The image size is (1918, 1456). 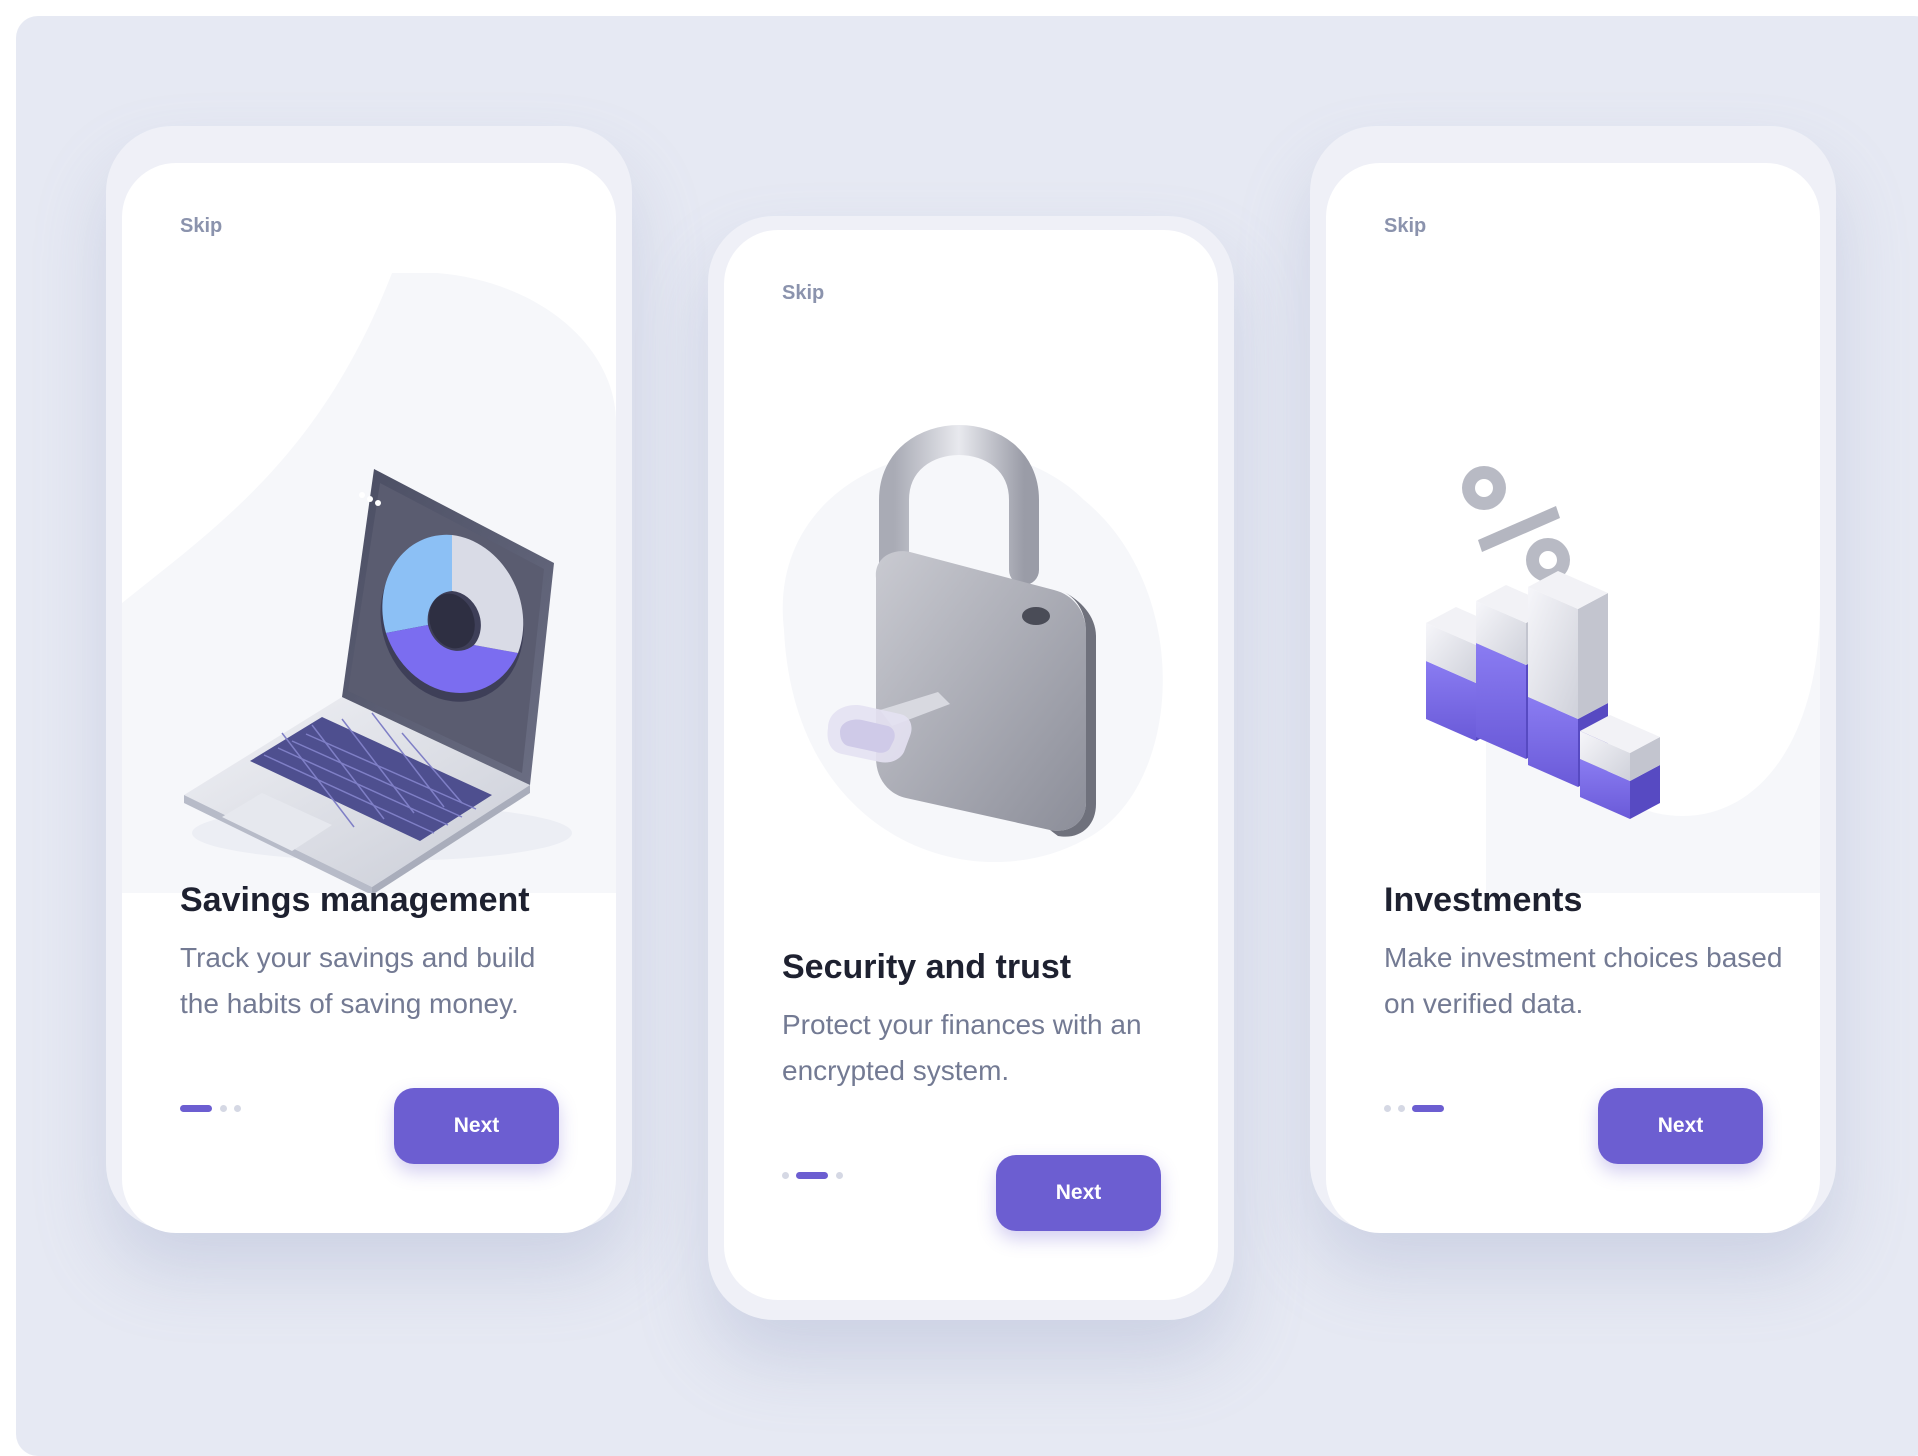 What do you see at coordinates (355, 900) in the screenshot?
I see `screen-title: Savings management` at bounding box center [355, 900].